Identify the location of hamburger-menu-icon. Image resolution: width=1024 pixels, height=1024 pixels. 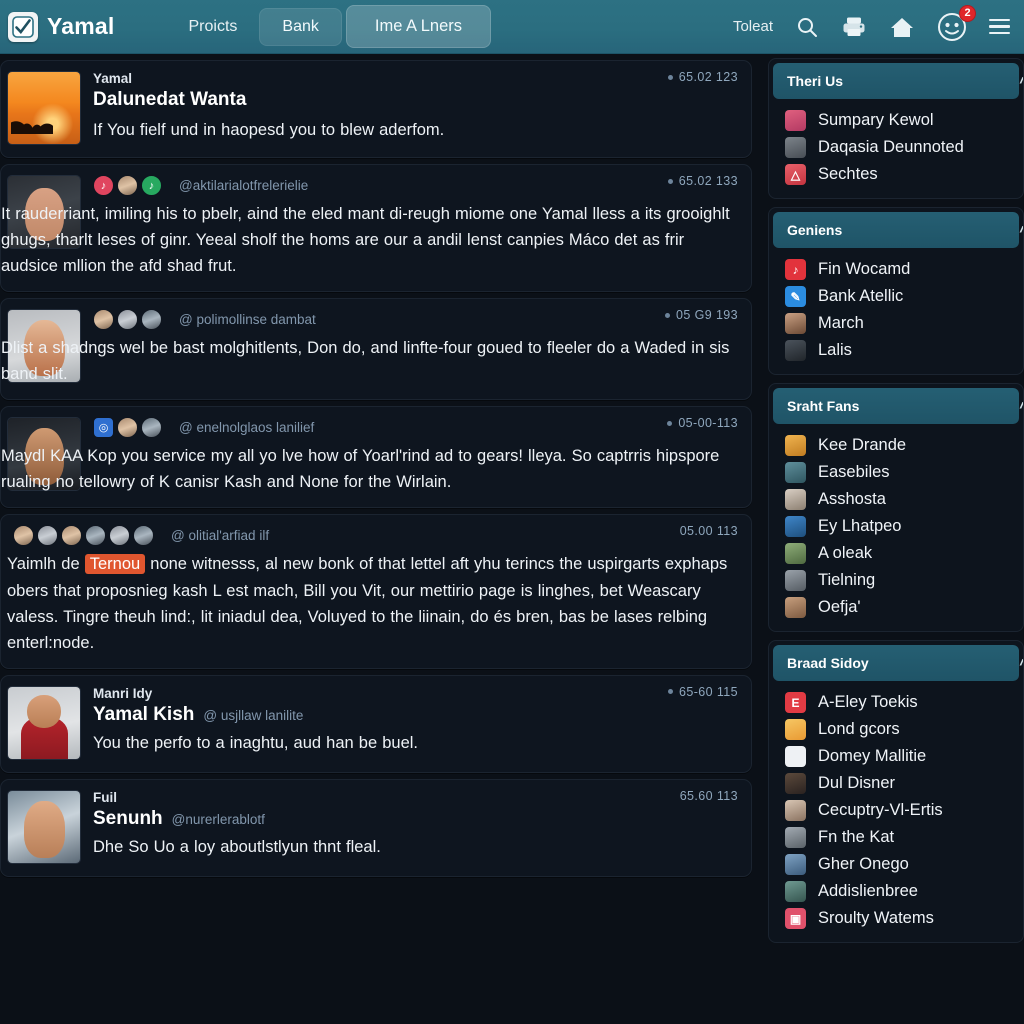
(999, 26).